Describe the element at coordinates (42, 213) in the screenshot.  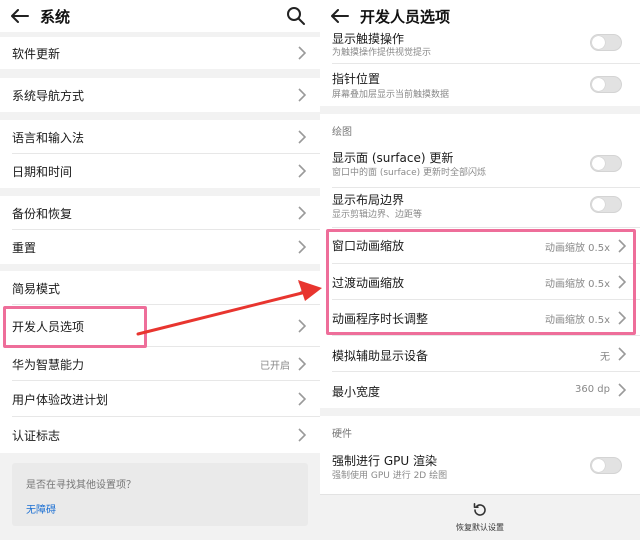
I see `item-label: 备份和恢复` at that location.